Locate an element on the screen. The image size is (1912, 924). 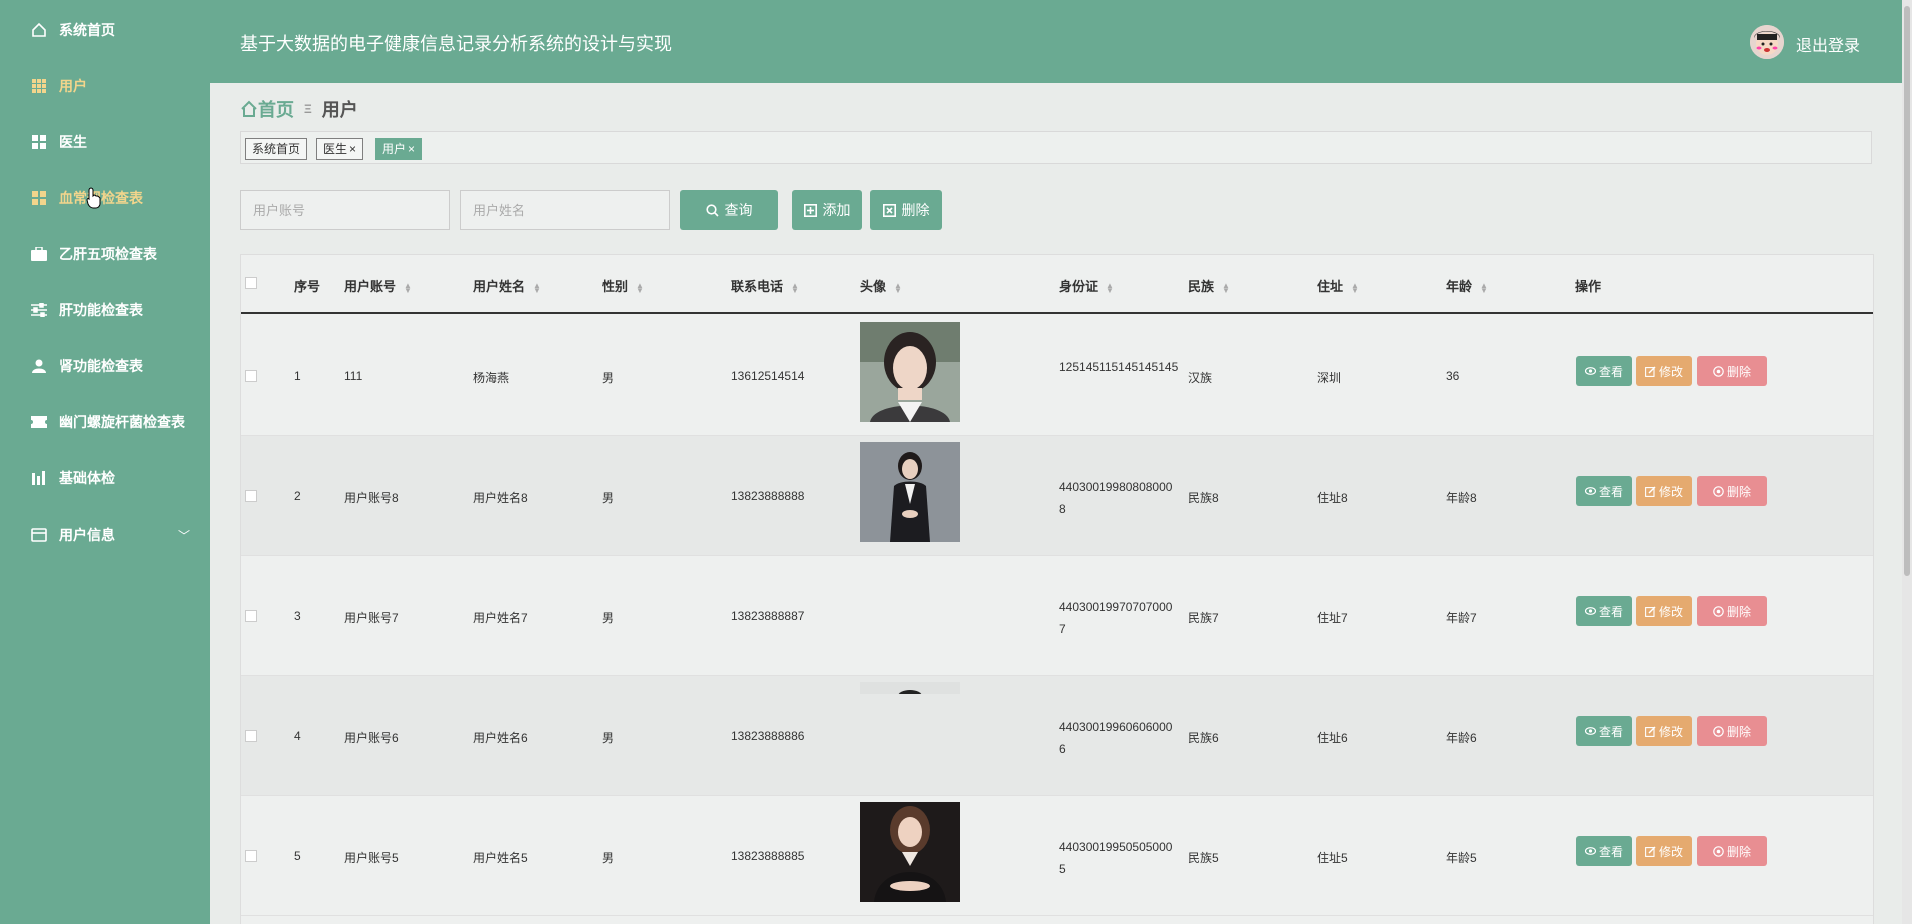
cell-account: 111 is located at coordinates (353, 376).